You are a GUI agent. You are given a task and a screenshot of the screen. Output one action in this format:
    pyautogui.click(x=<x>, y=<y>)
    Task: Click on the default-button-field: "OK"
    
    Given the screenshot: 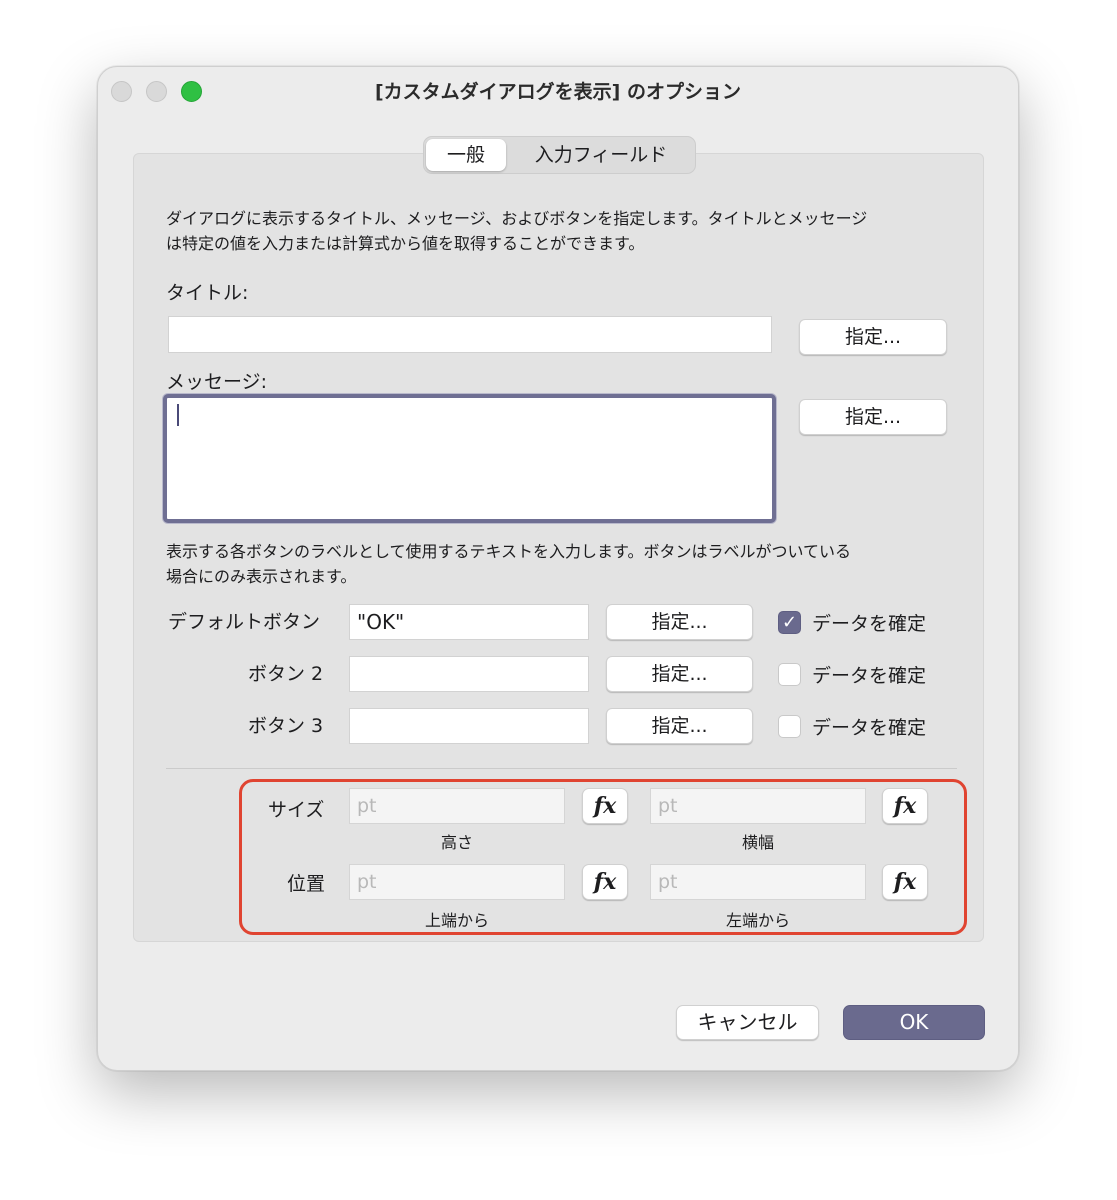 What is the action you would take?
    pyautogui.click(x=469, y=622)
    